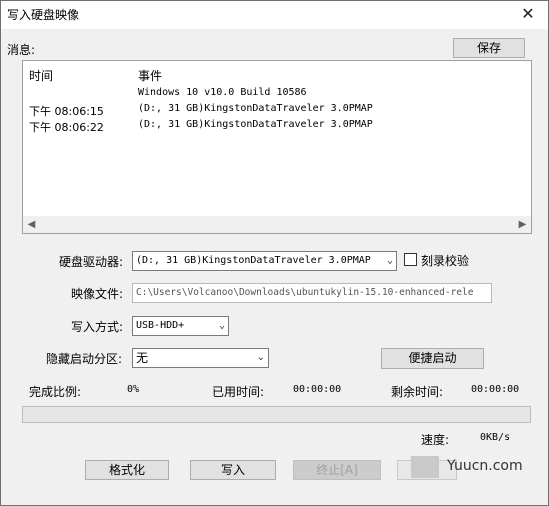 This screenshot has height=506, width=549. What do you see at coordinates (91, 262) in the screenshot?
I see `drive-label: 硬盘驱动器:` at bounding box center [91, 262].